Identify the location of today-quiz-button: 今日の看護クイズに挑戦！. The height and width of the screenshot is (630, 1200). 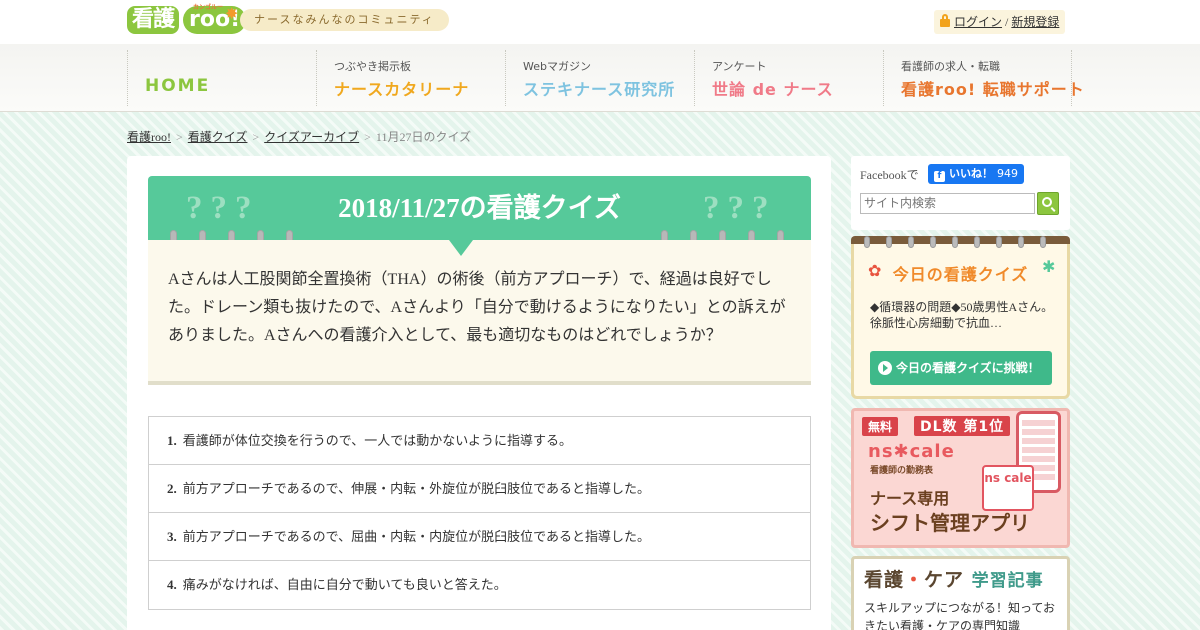
(961, 368).